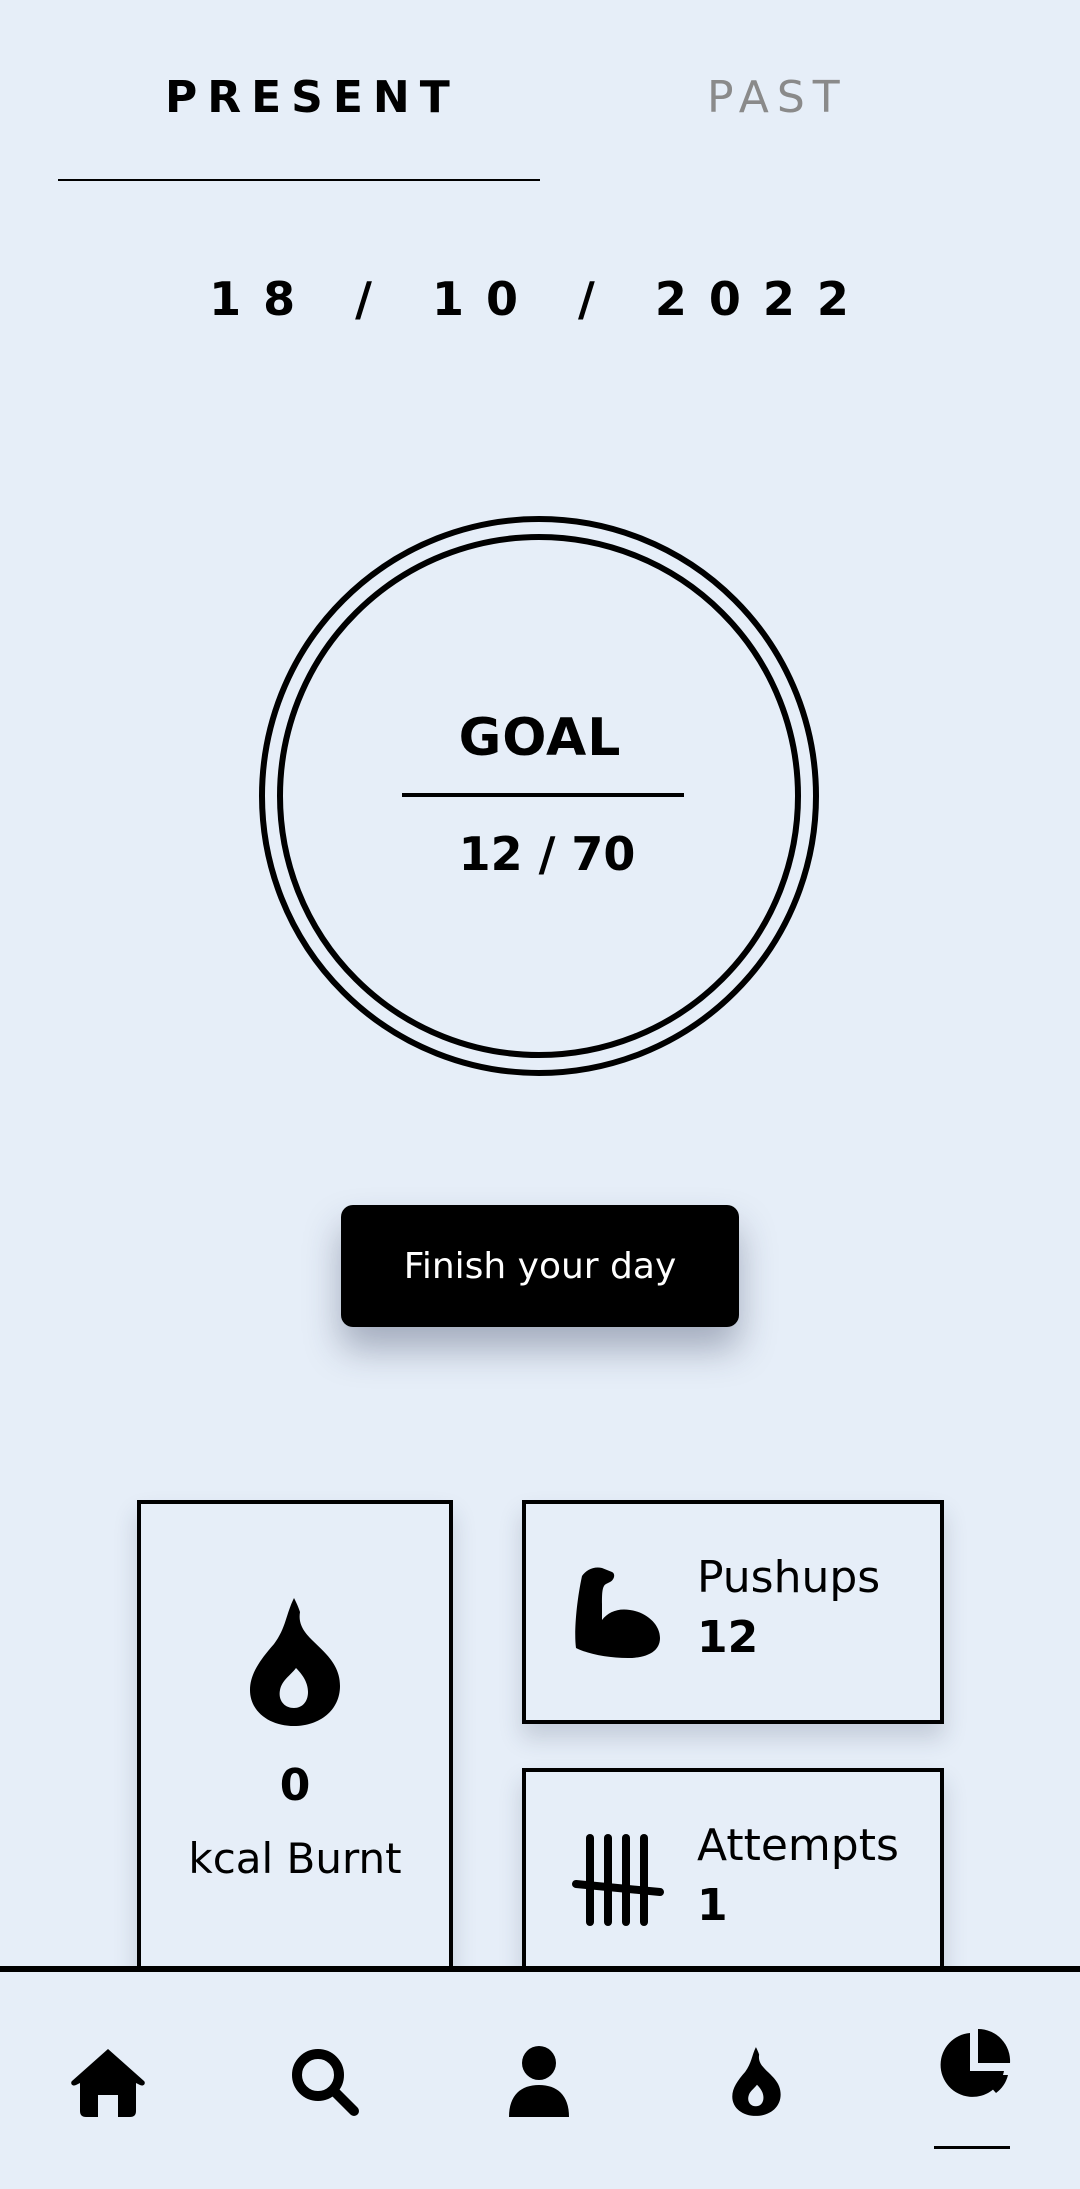 The height and width of the screenshot is (2189, 1080). I want to click on active-nav-indicator, so click(972, 2147).